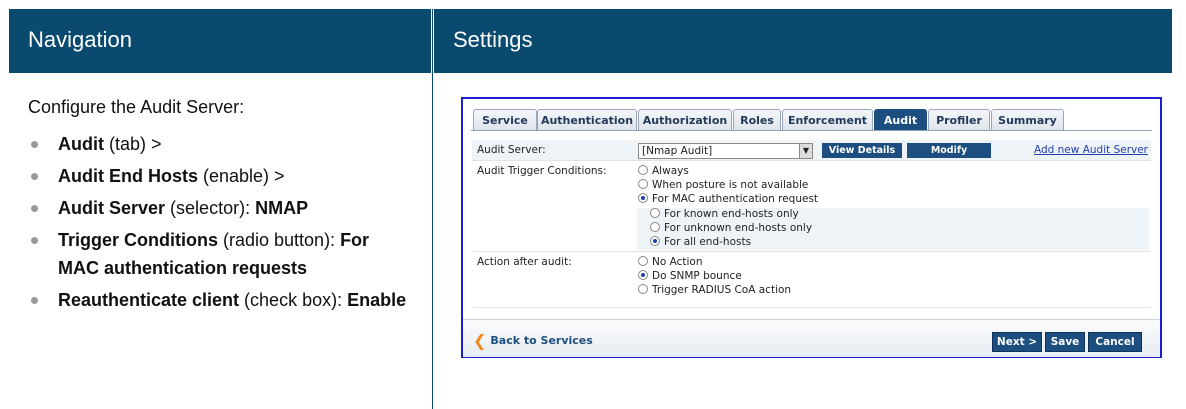  Describe the element at coordinates (1115, 342) in the screenshot. I see `cancel-button: Cancel` at that location.